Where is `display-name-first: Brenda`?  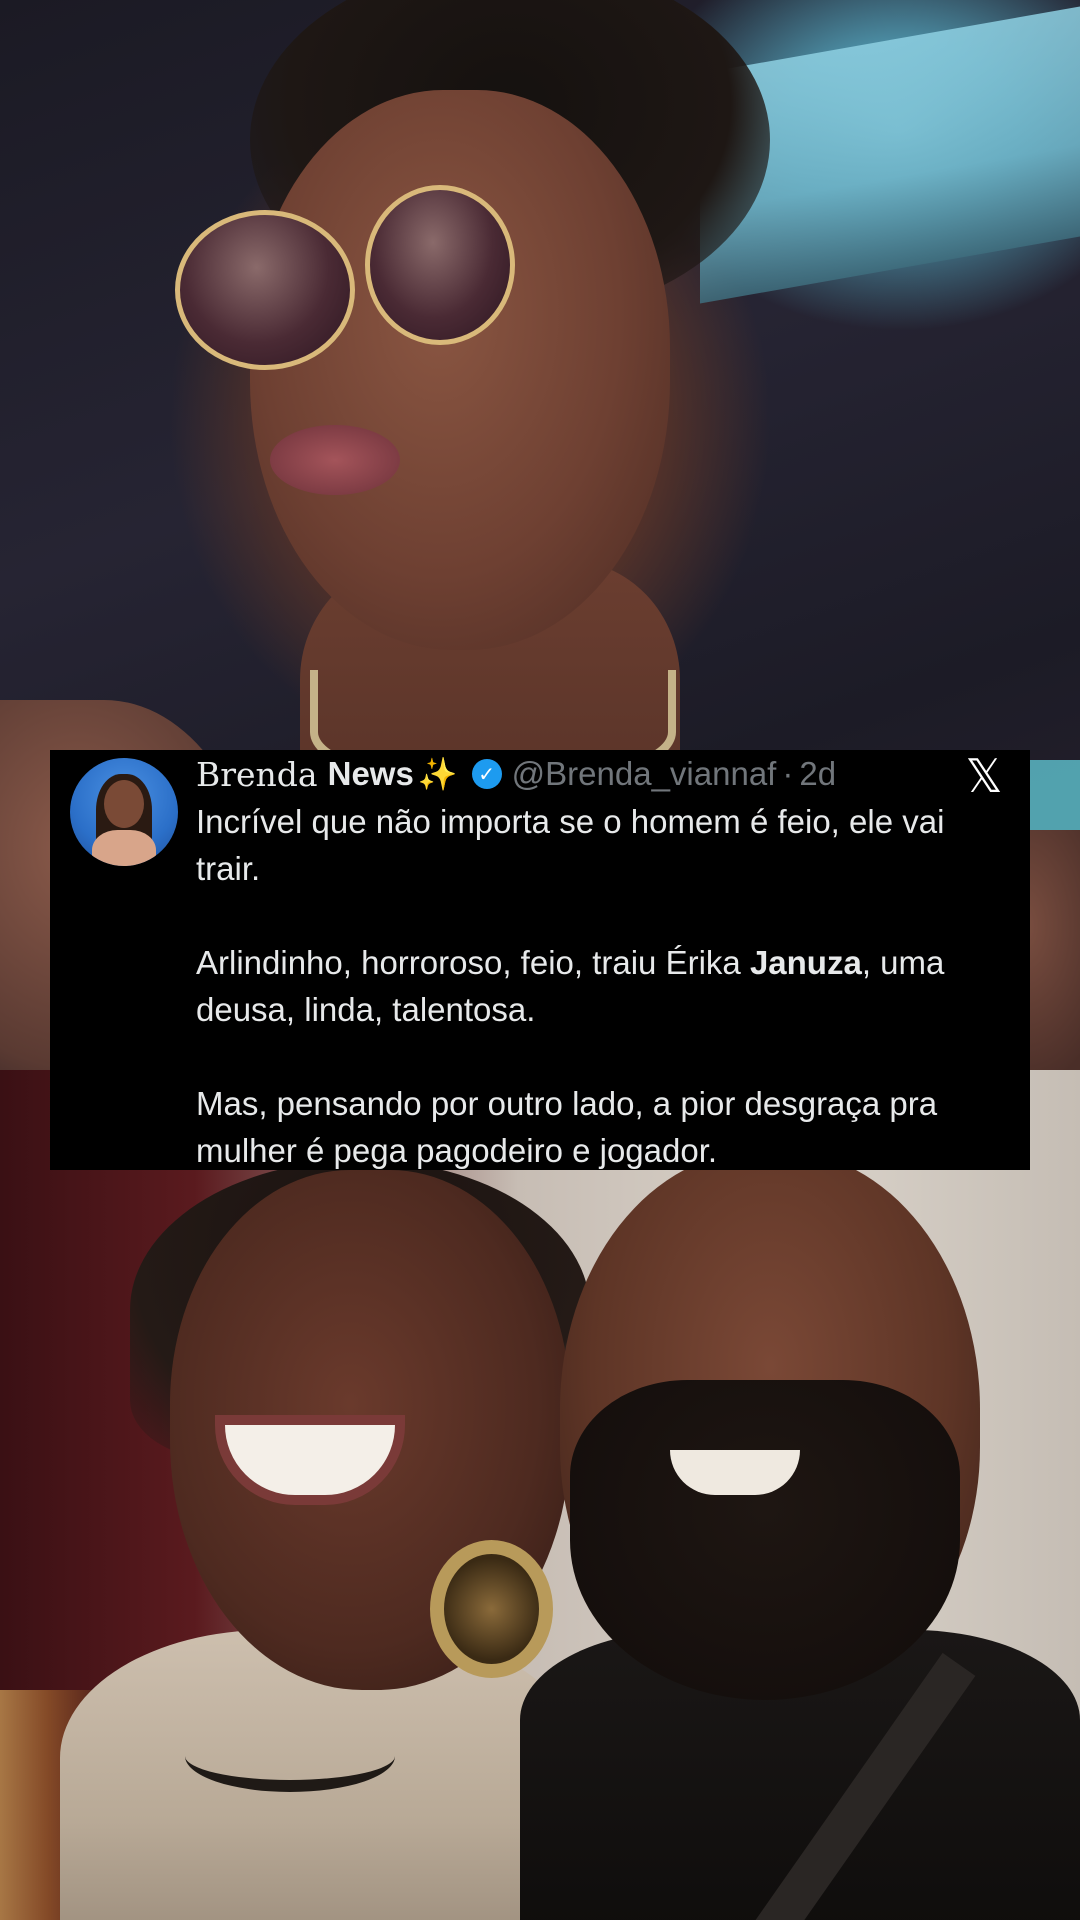 display-name-first: Brenda is located at coordinates (257, 774).